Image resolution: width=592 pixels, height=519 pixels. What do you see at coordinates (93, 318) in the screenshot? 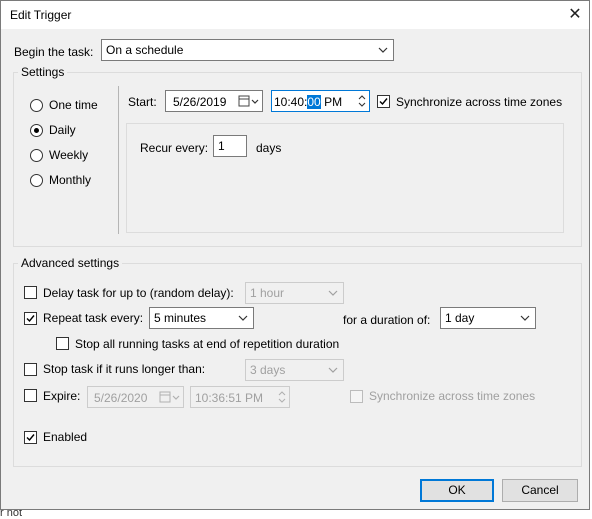
I see `repeat-label: Repeat task every:` at bounding box center [93, 318].